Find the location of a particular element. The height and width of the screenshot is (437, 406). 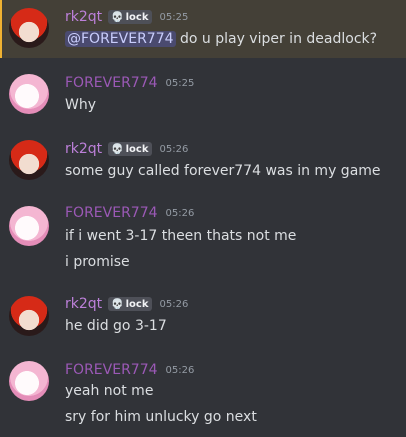

user-mention: @FOREVER774 is located at coordinates (120, 39).